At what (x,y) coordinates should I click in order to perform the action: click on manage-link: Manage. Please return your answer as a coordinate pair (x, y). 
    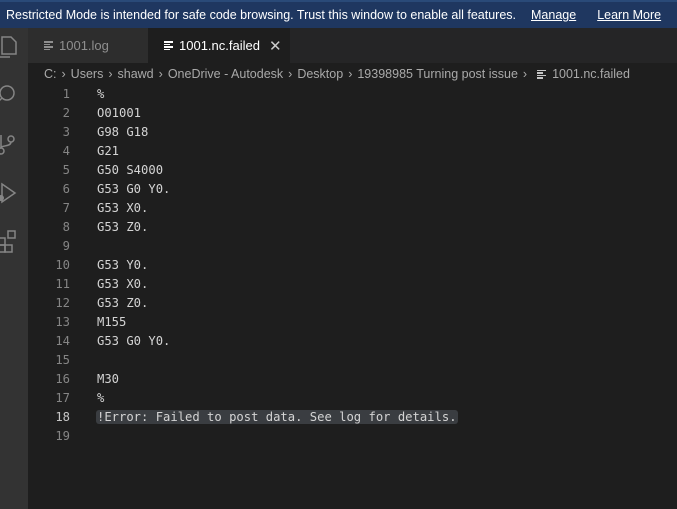
    Looking at the image, I should click on (553, 15).